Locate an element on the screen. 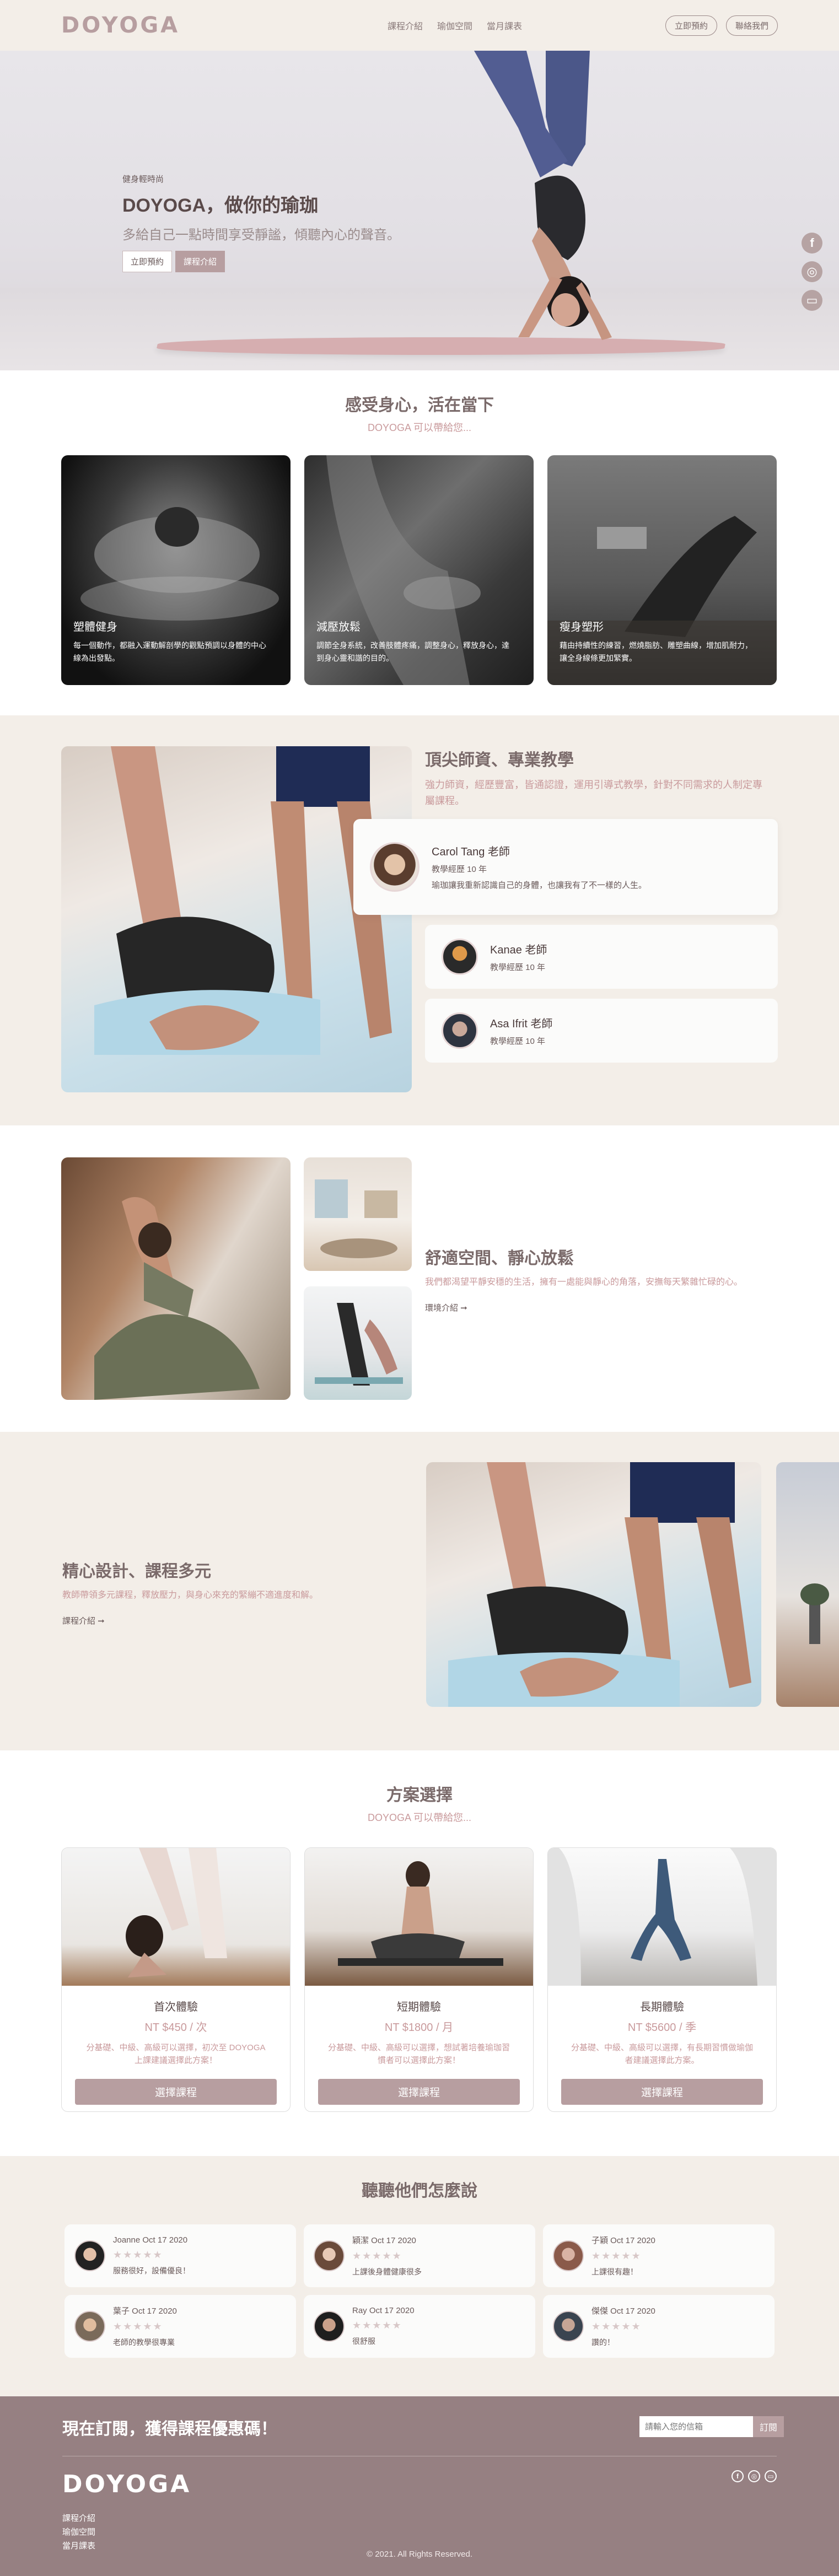 The width and height of the screenshot is (839, 2576). plan-desc: 分基礎、中級、高級可以選擇，想試著培養瑜珈習慣者可以選擇此方案！ is located at coordinates (418, 2054).